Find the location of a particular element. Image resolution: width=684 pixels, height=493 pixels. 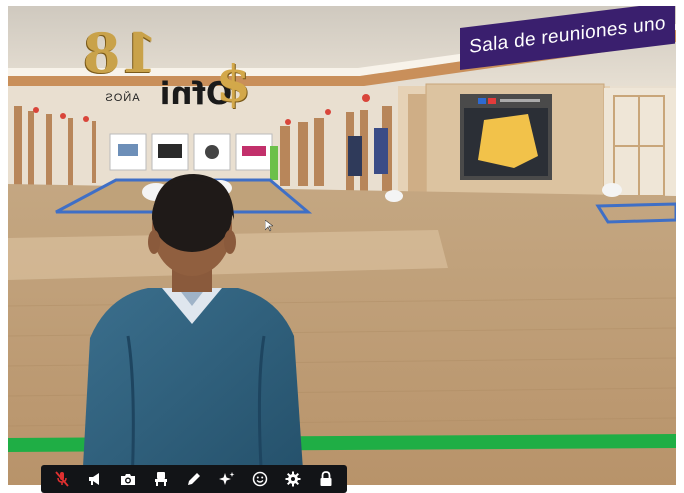

emoji-button is located at coordinates (260, 479).